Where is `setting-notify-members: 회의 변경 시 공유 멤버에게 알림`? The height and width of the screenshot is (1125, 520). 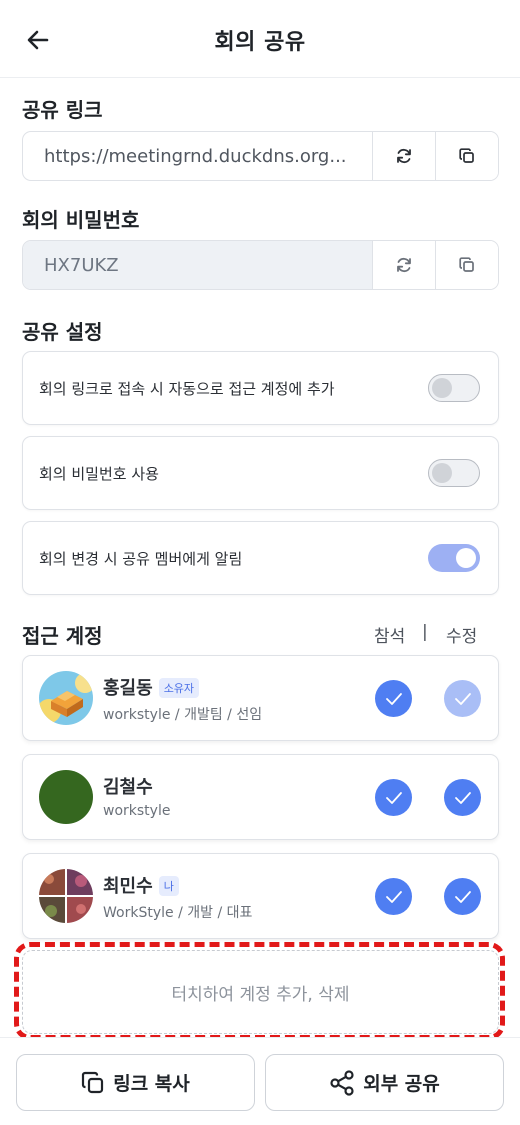
setting-notify-members: 회의 변경 시 공유 멤버에게 알림 is located at coordinates (260, 558).